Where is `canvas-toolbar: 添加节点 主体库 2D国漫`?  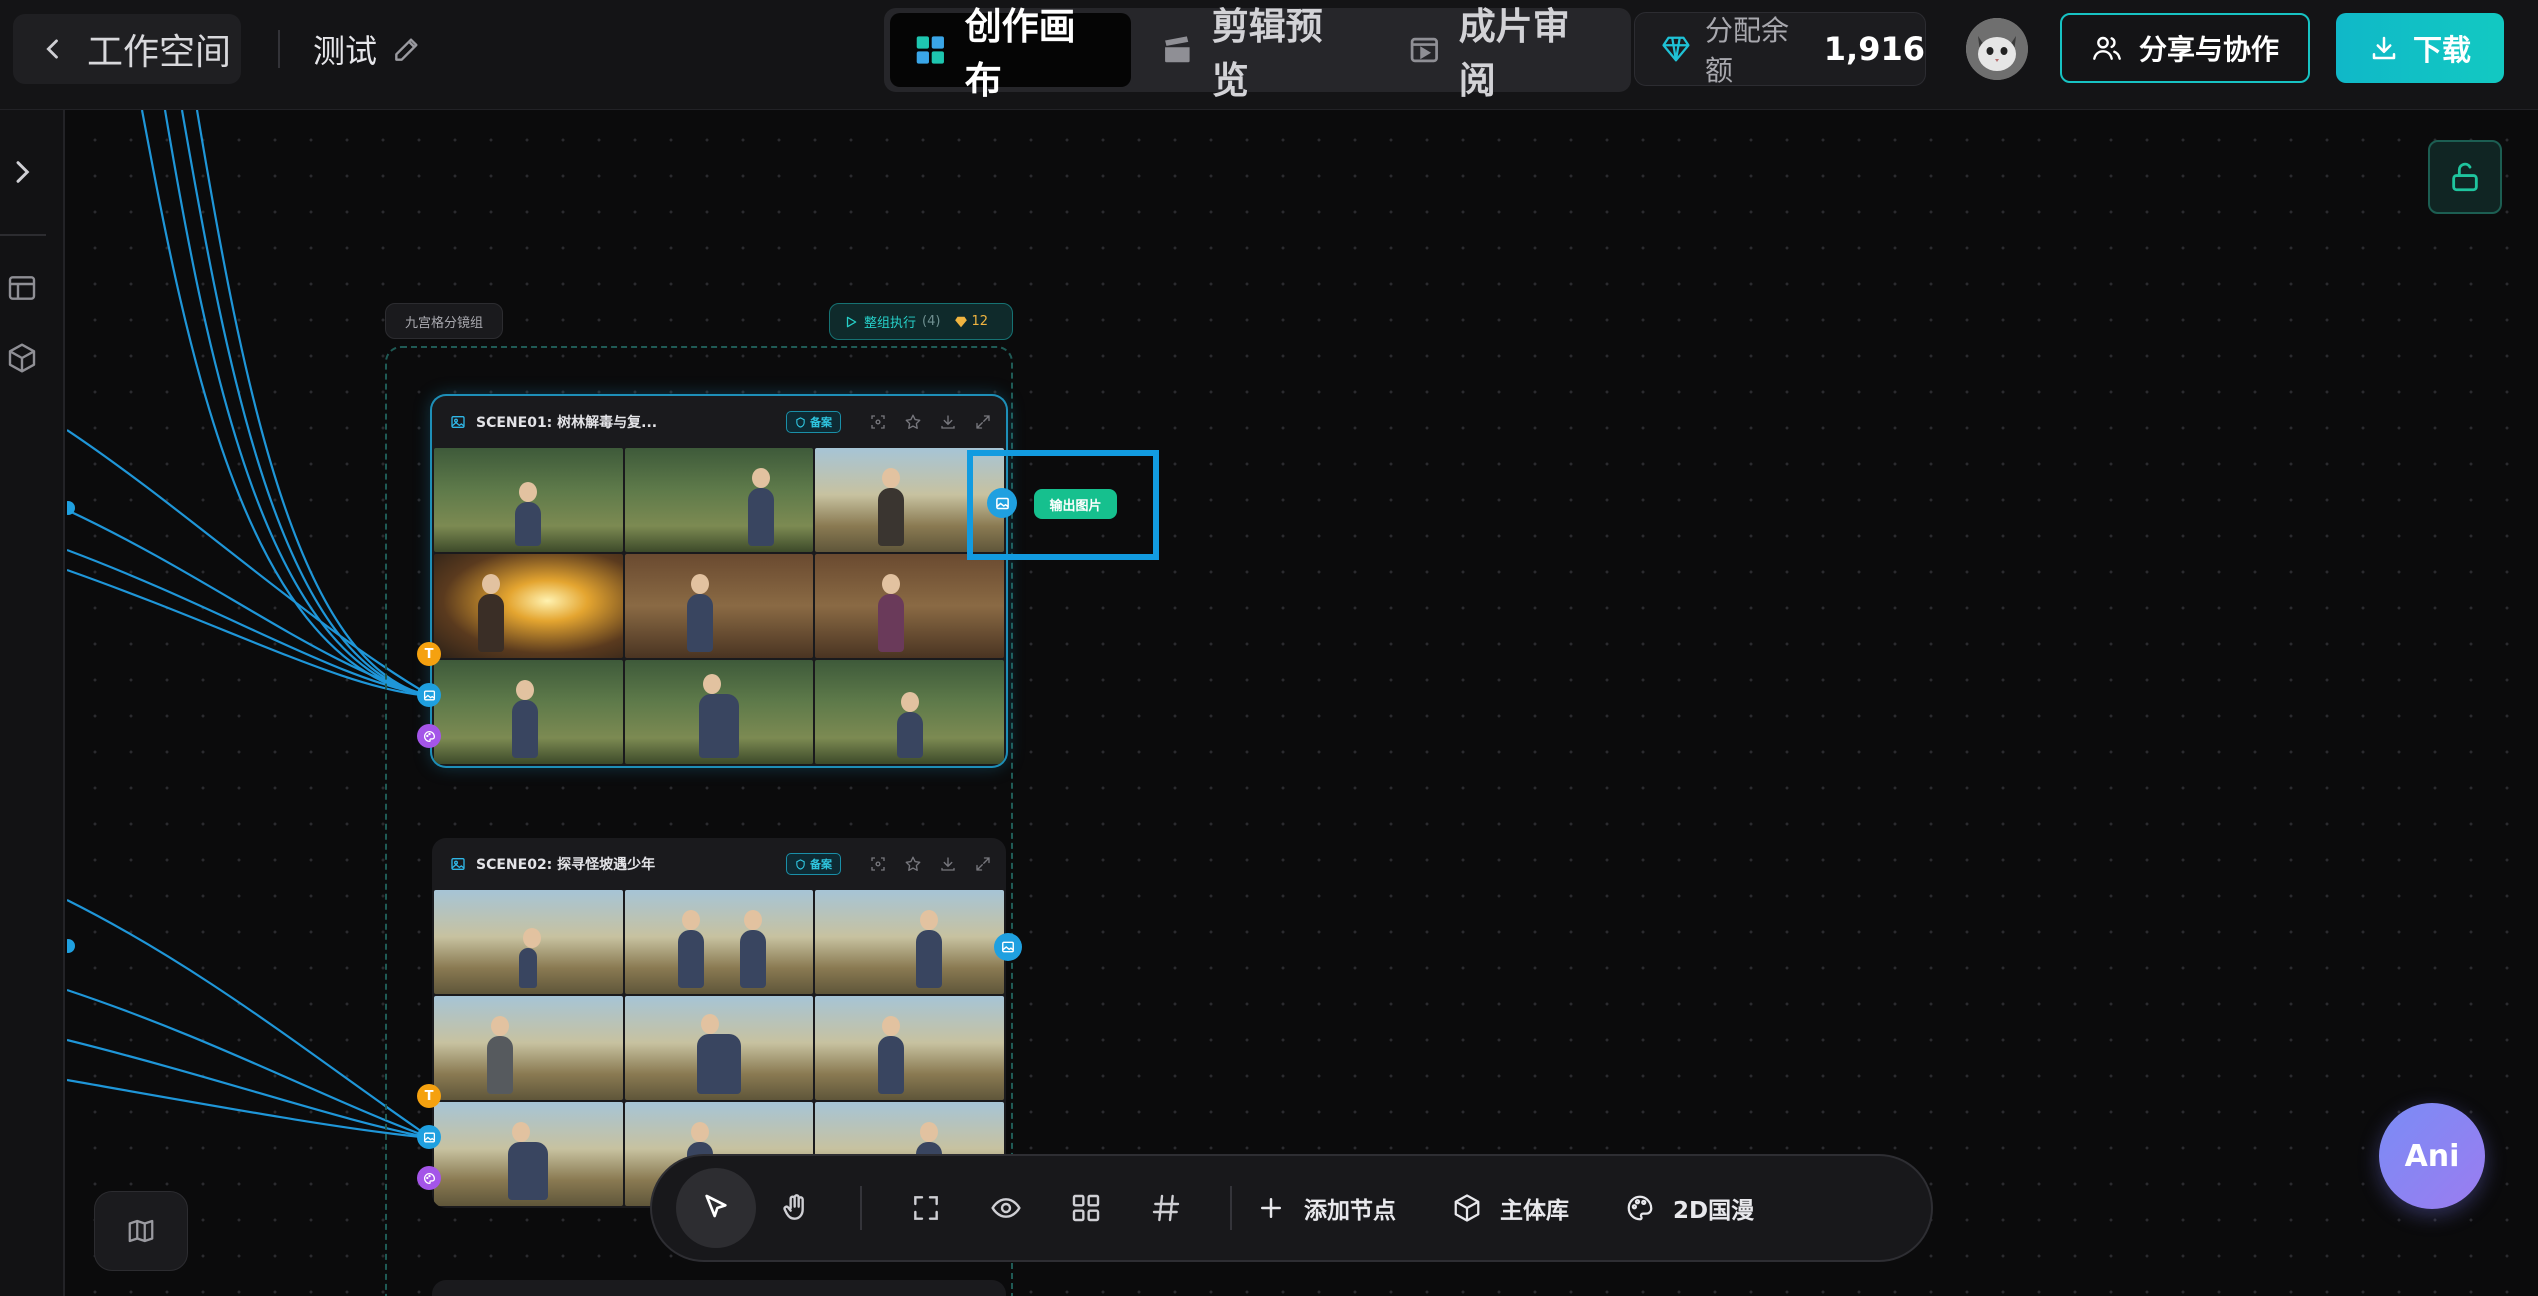
canvas-toolbar: 添加节点 主体库 2D国漫 is located at coordinates (1291, 1208).